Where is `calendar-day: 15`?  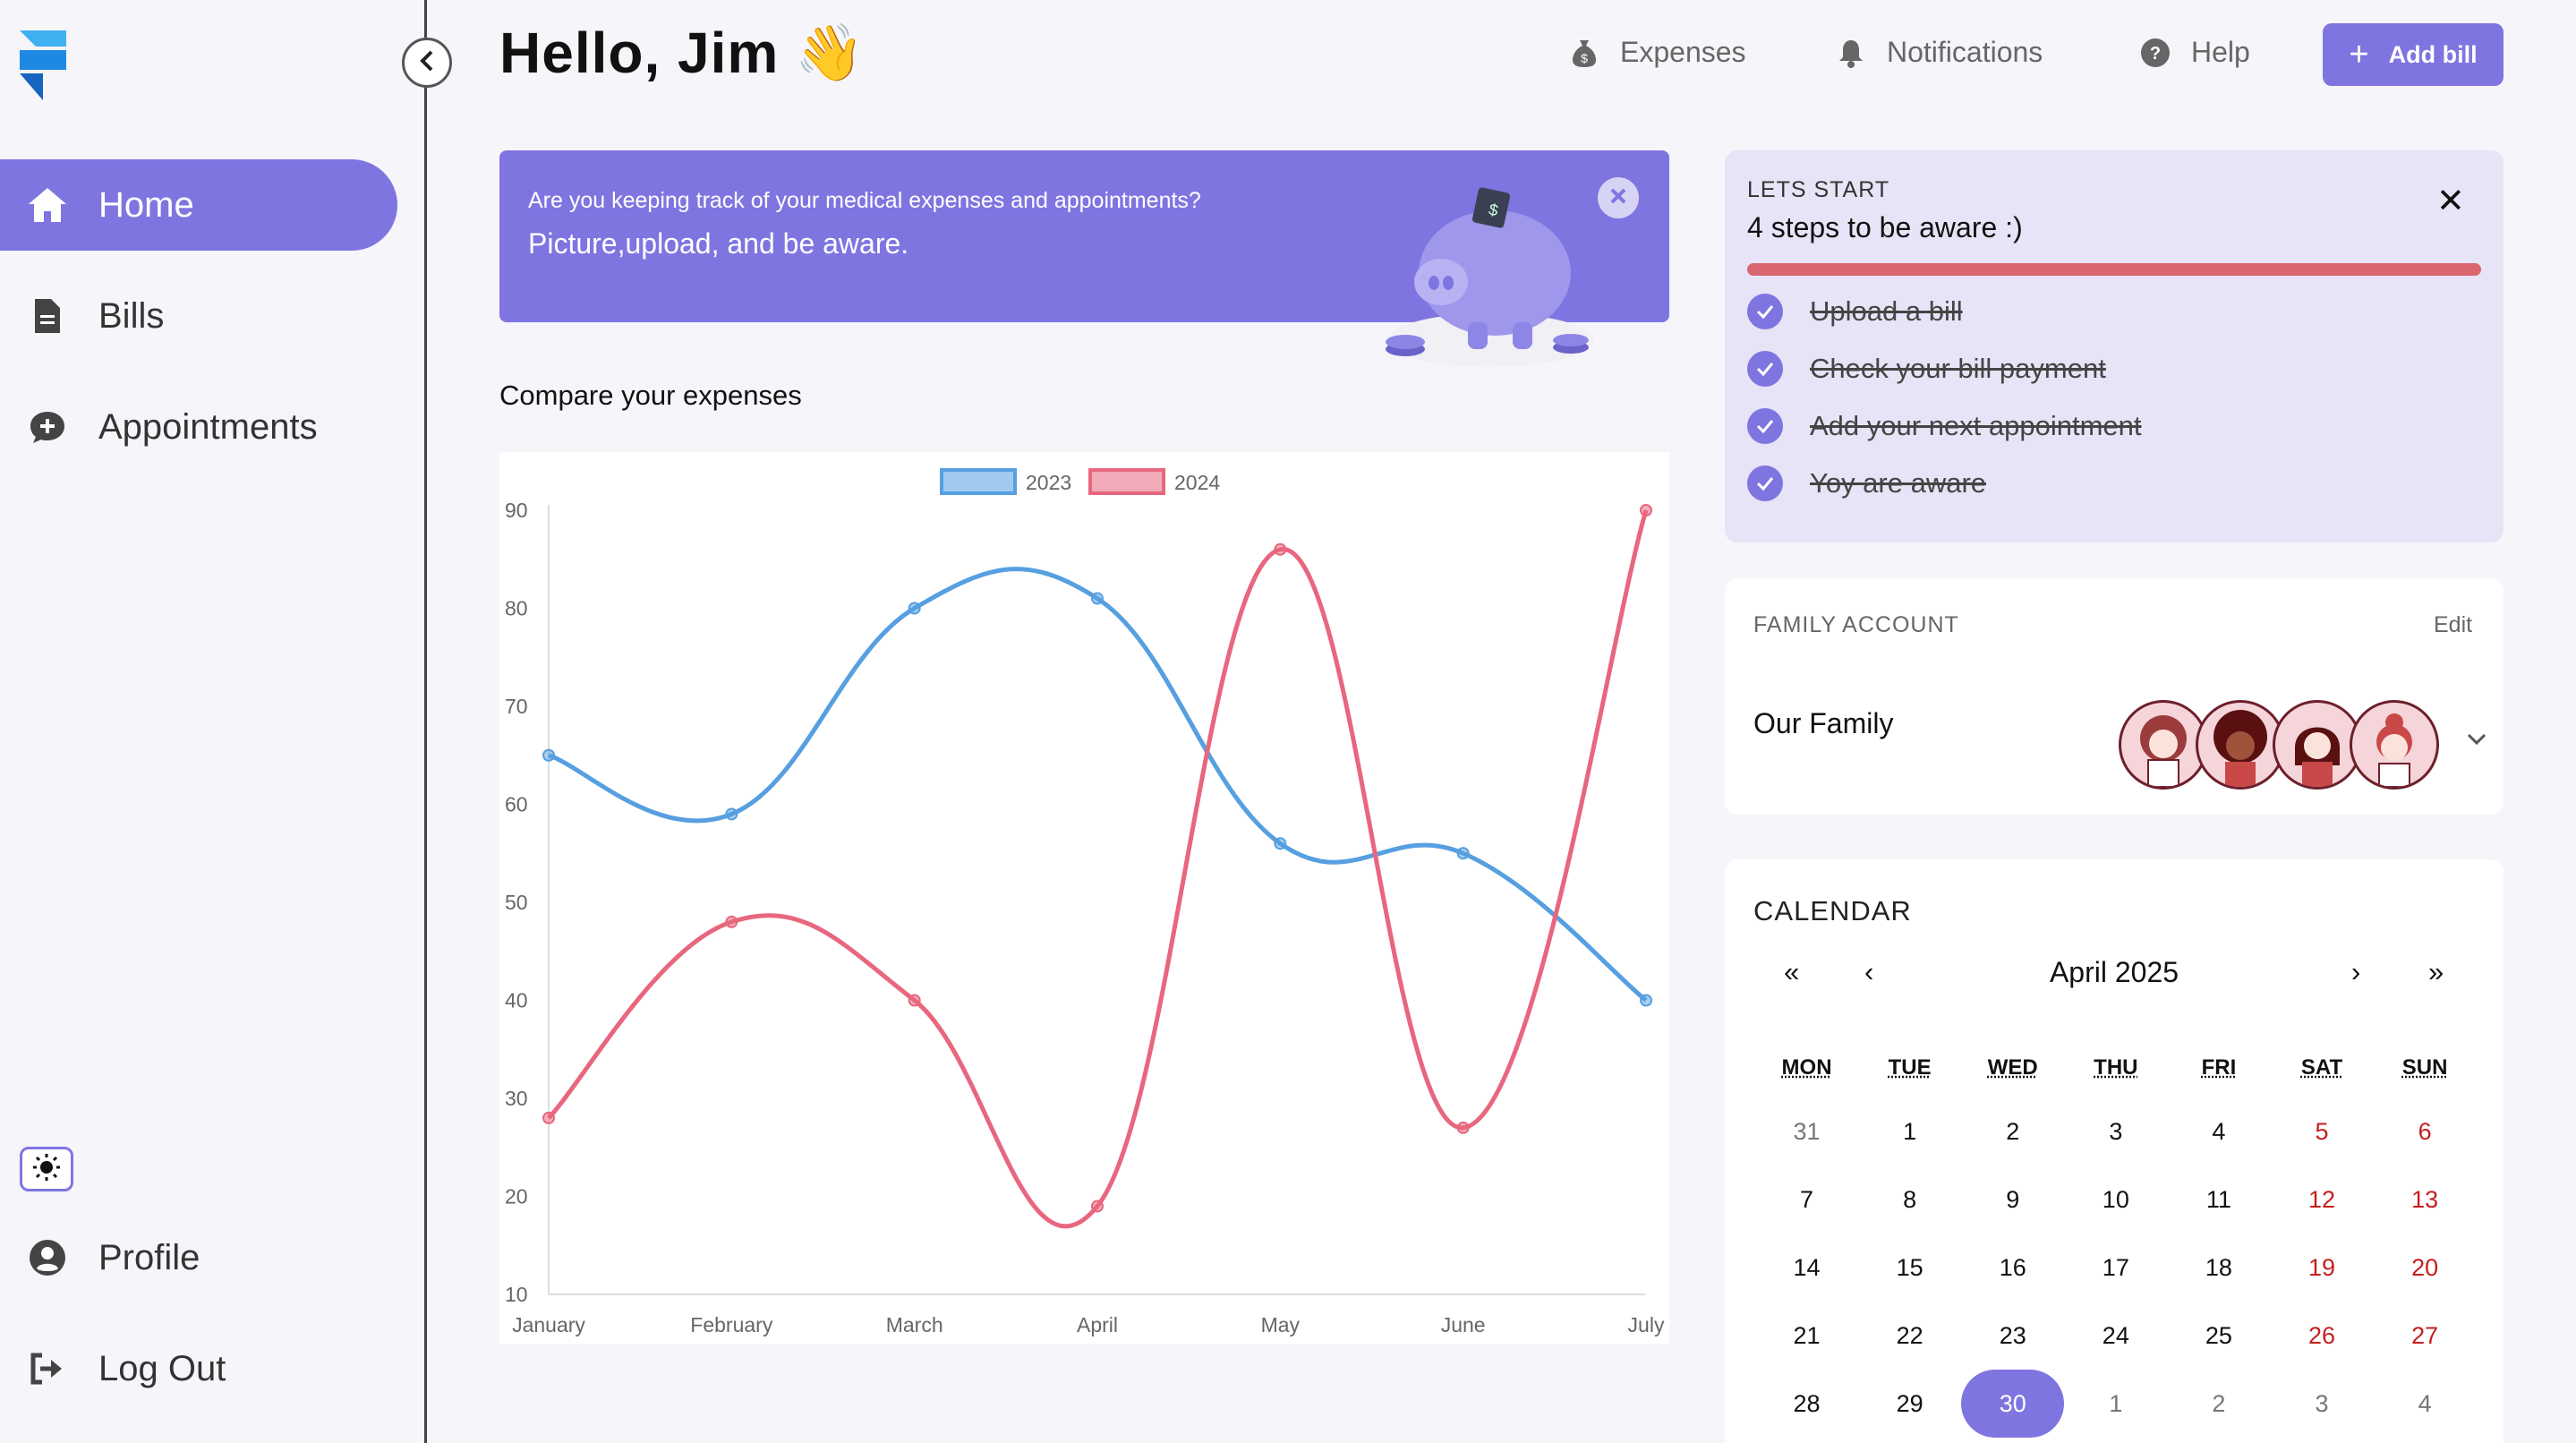 calendar-day: 15 is located at coordinates (1909, 1268).